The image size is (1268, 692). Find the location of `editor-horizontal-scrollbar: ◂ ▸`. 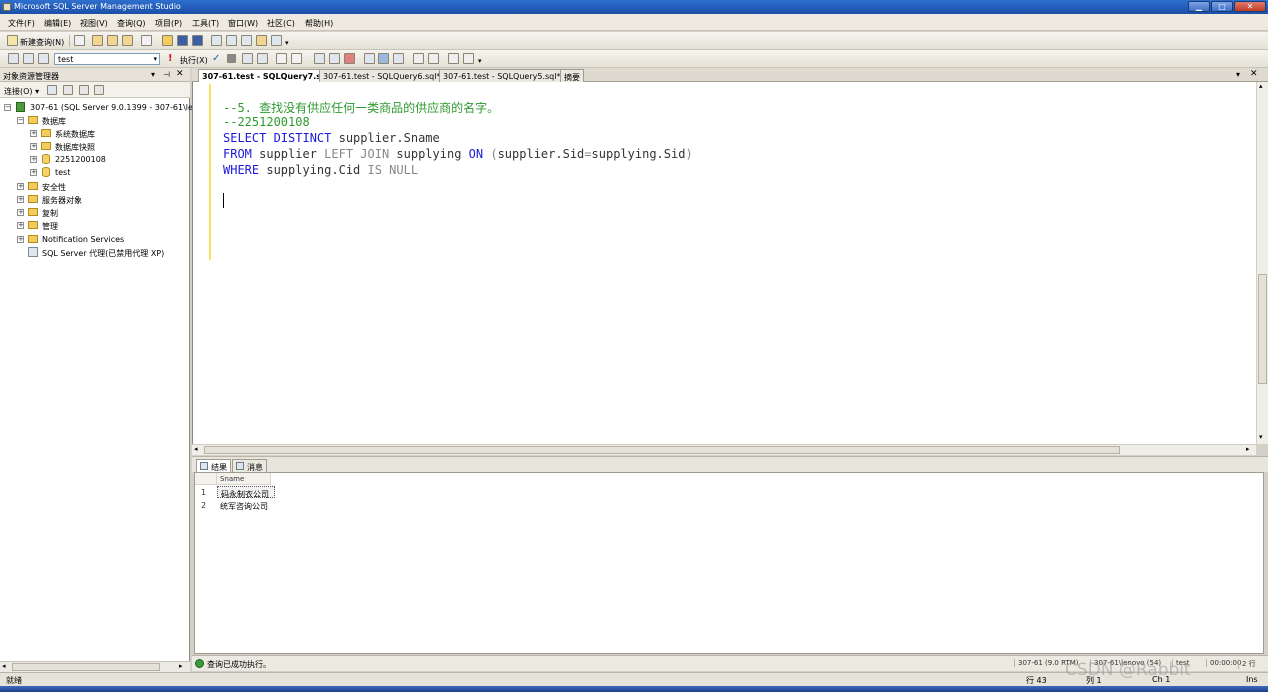

editor-horizontal-scrollbar: ◂ ▸ is located at coordinates (724, 449).